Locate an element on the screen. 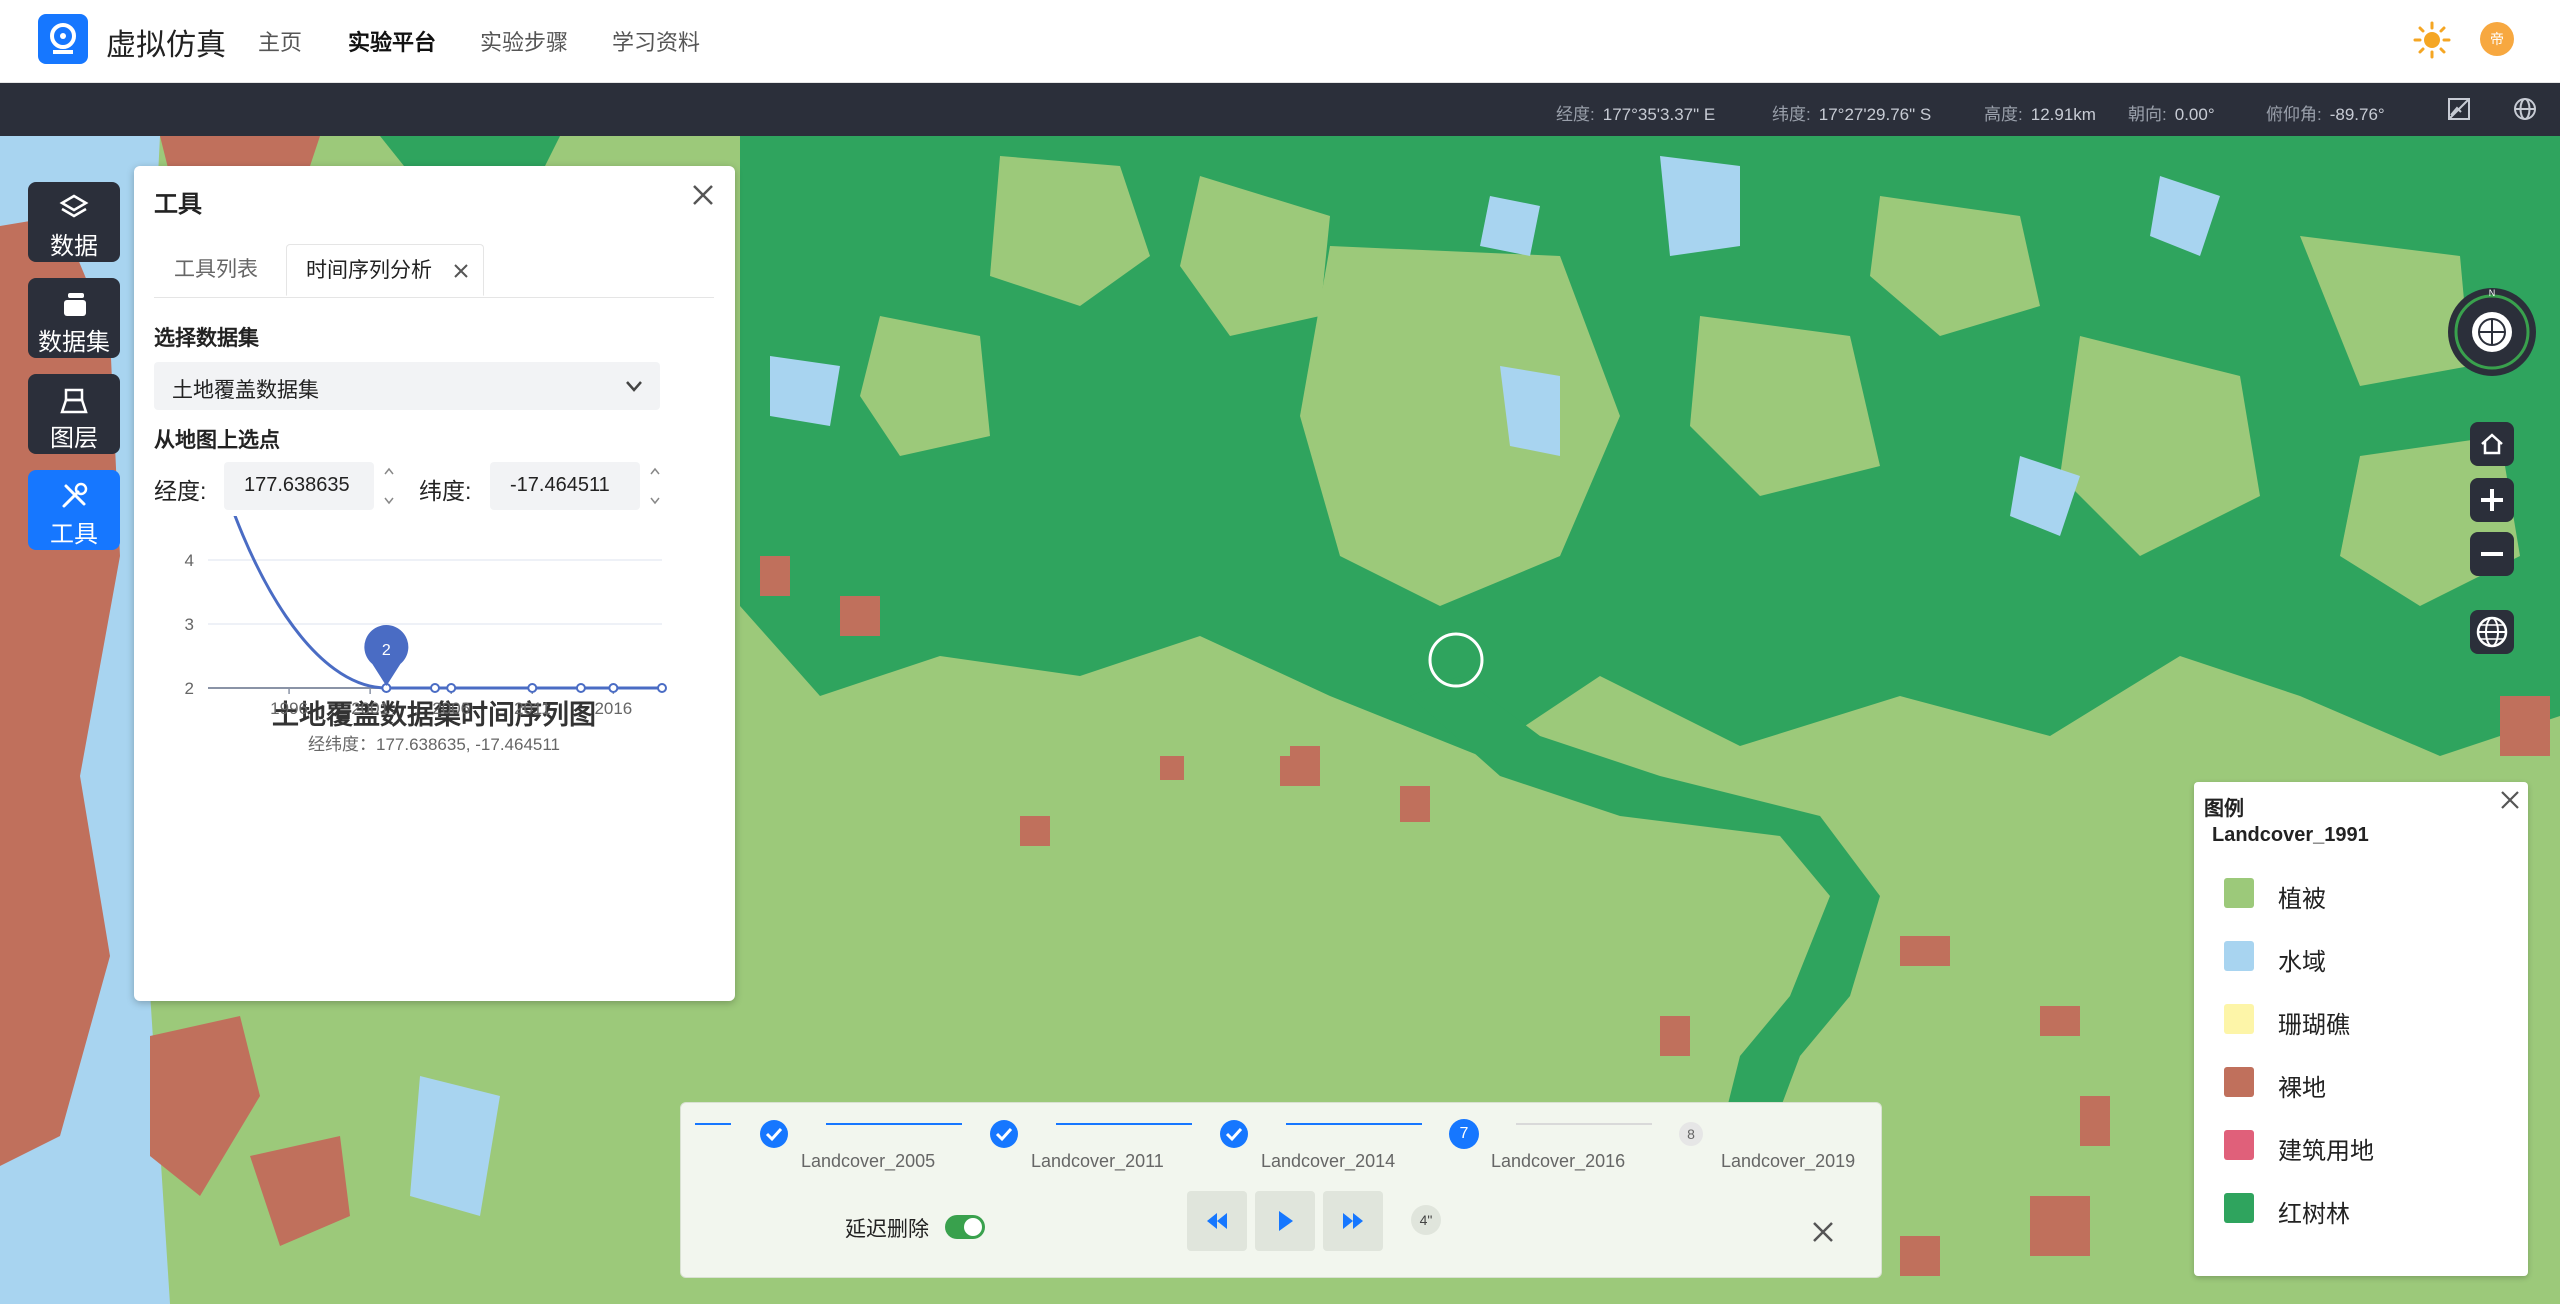  legend-item-label: 红树林 is located at coordinates (2314, 1214).